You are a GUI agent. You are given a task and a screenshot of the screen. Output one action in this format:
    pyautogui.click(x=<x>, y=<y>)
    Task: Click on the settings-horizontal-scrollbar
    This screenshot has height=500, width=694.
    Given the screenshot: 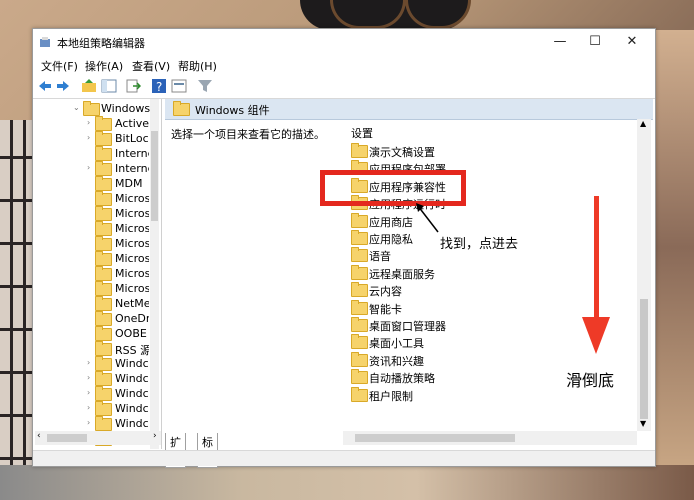 What is the action you would take?
    pyautogui.click(x=490, y=438)
    